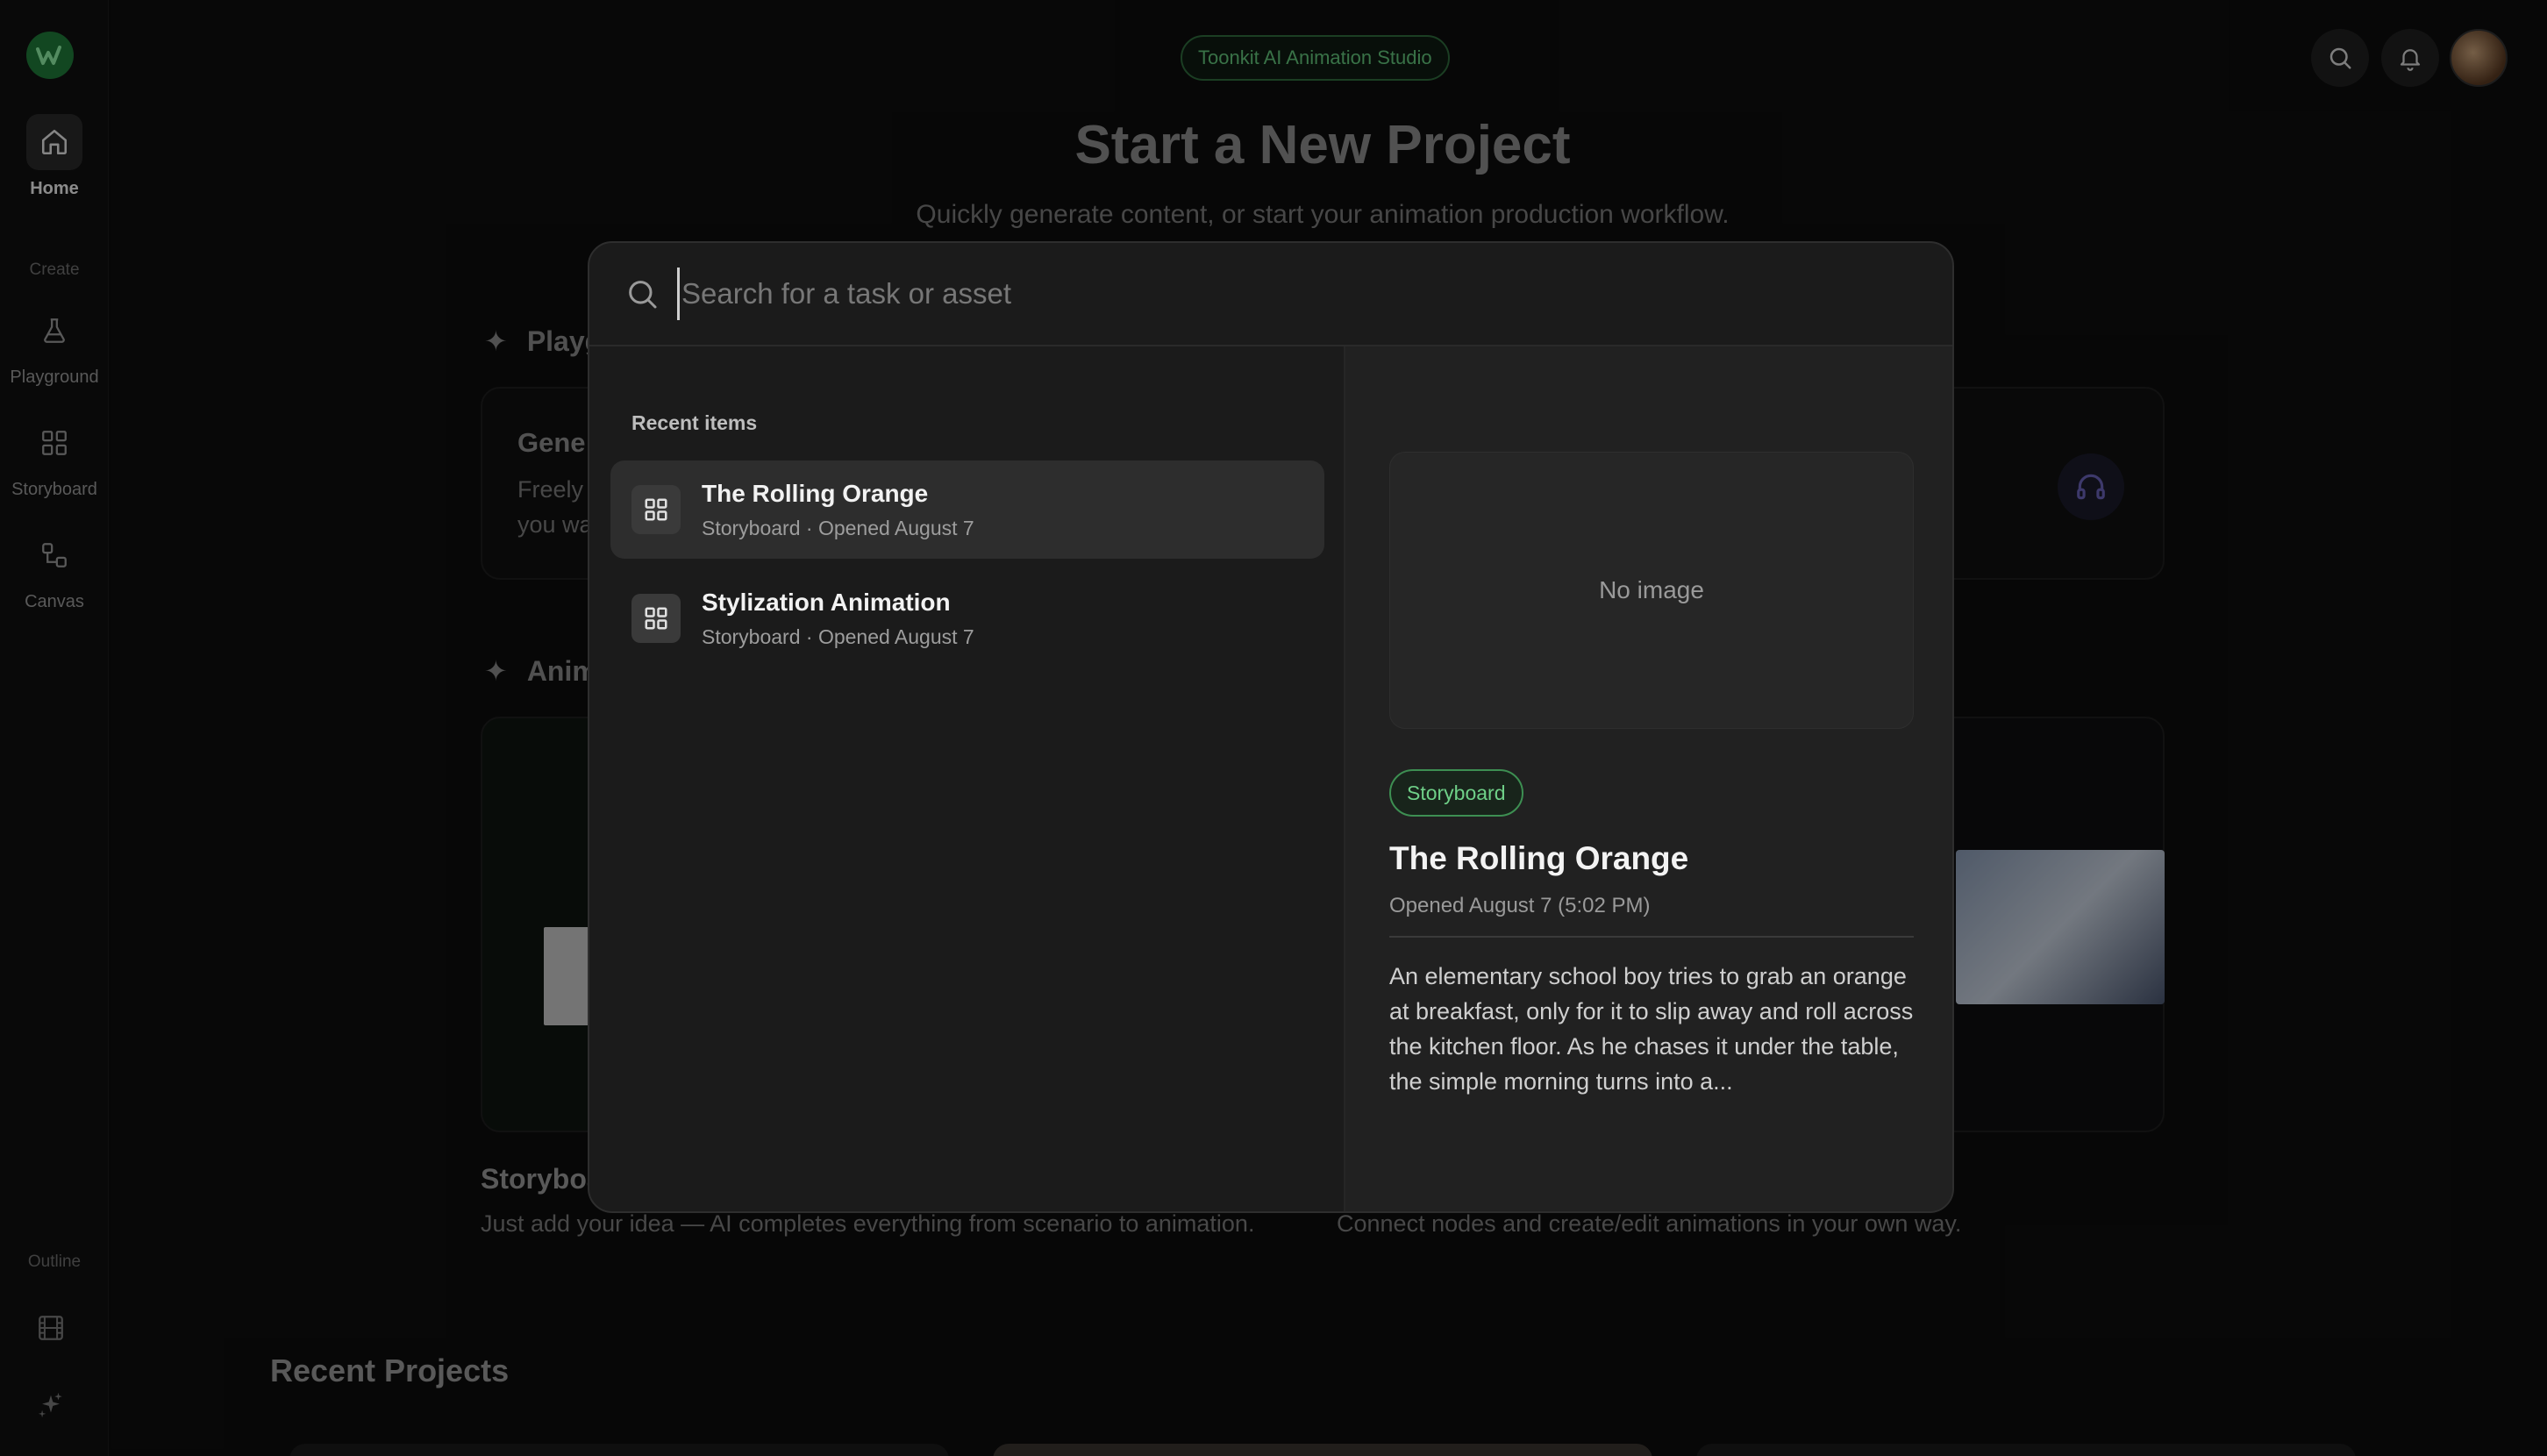 The height and width of the screenshot is (1456, 2547). What do you see at coordinates (695, 422) in the screenshot?
I see `recent-items-label: Recent items` at bounding box center [695, 422].